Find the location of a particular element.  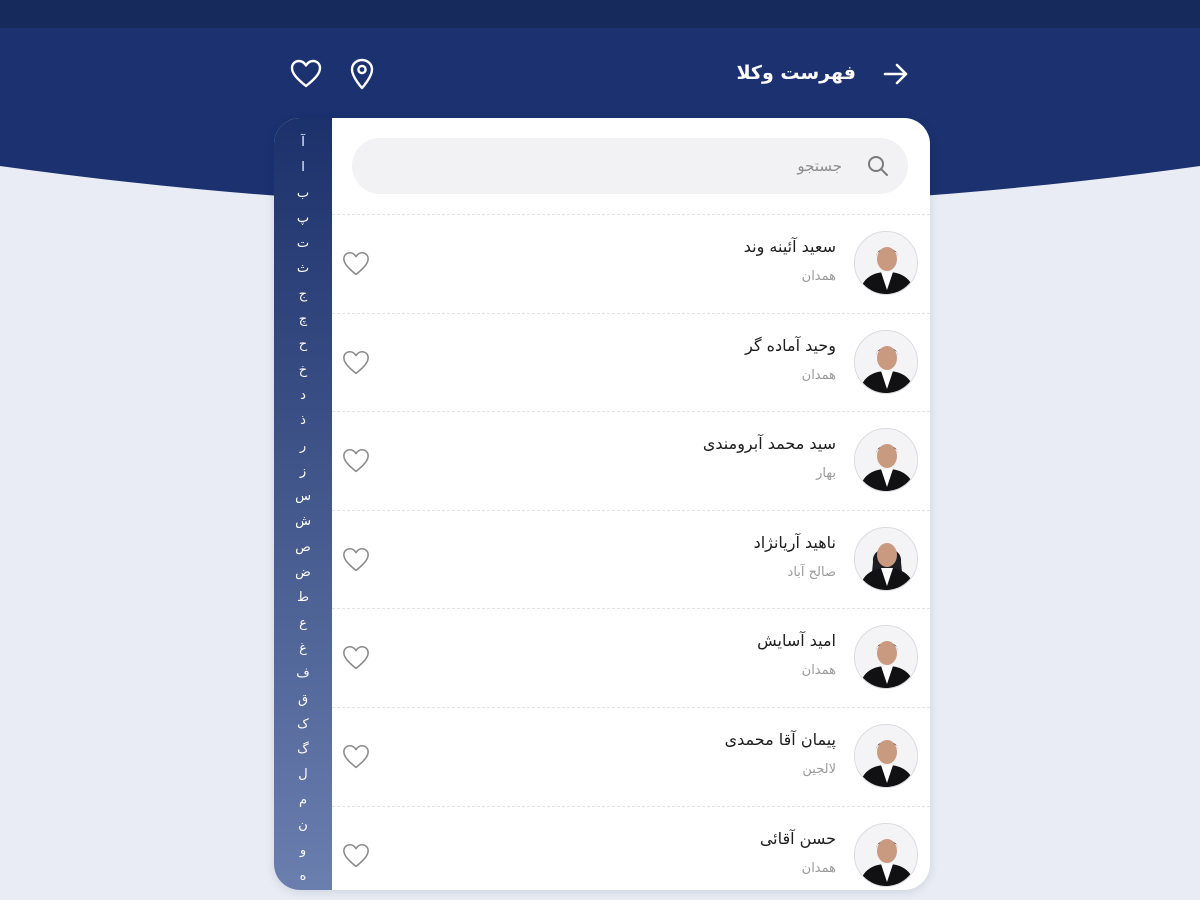

lawyer-name: حسن آقائی is located at coordinates (797, 838).